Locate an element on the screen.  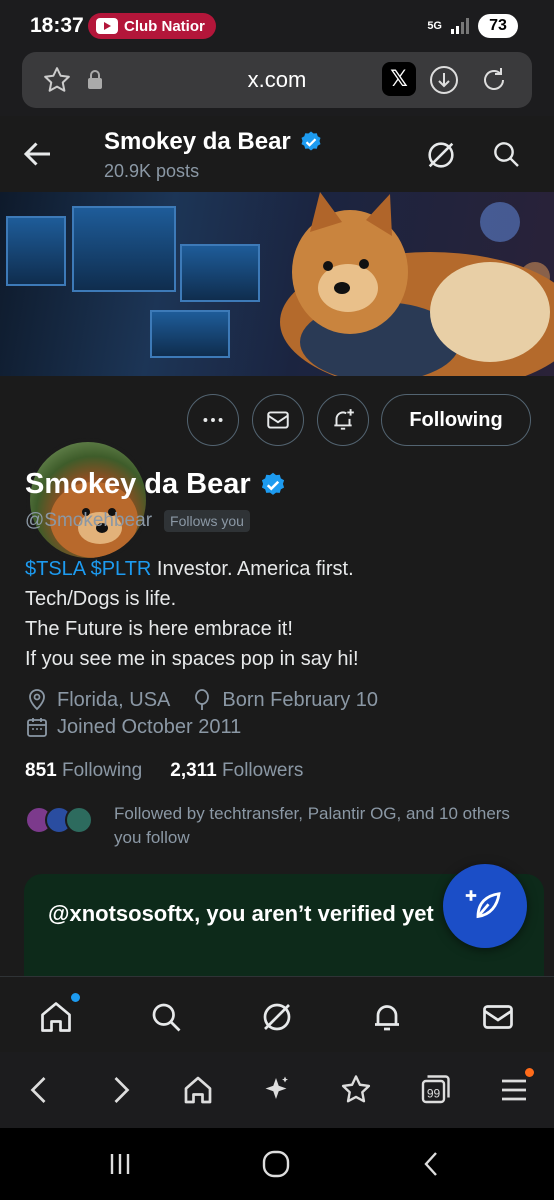
handle-row: @Smokehbear Follows you is located at coordinates (137, 521).